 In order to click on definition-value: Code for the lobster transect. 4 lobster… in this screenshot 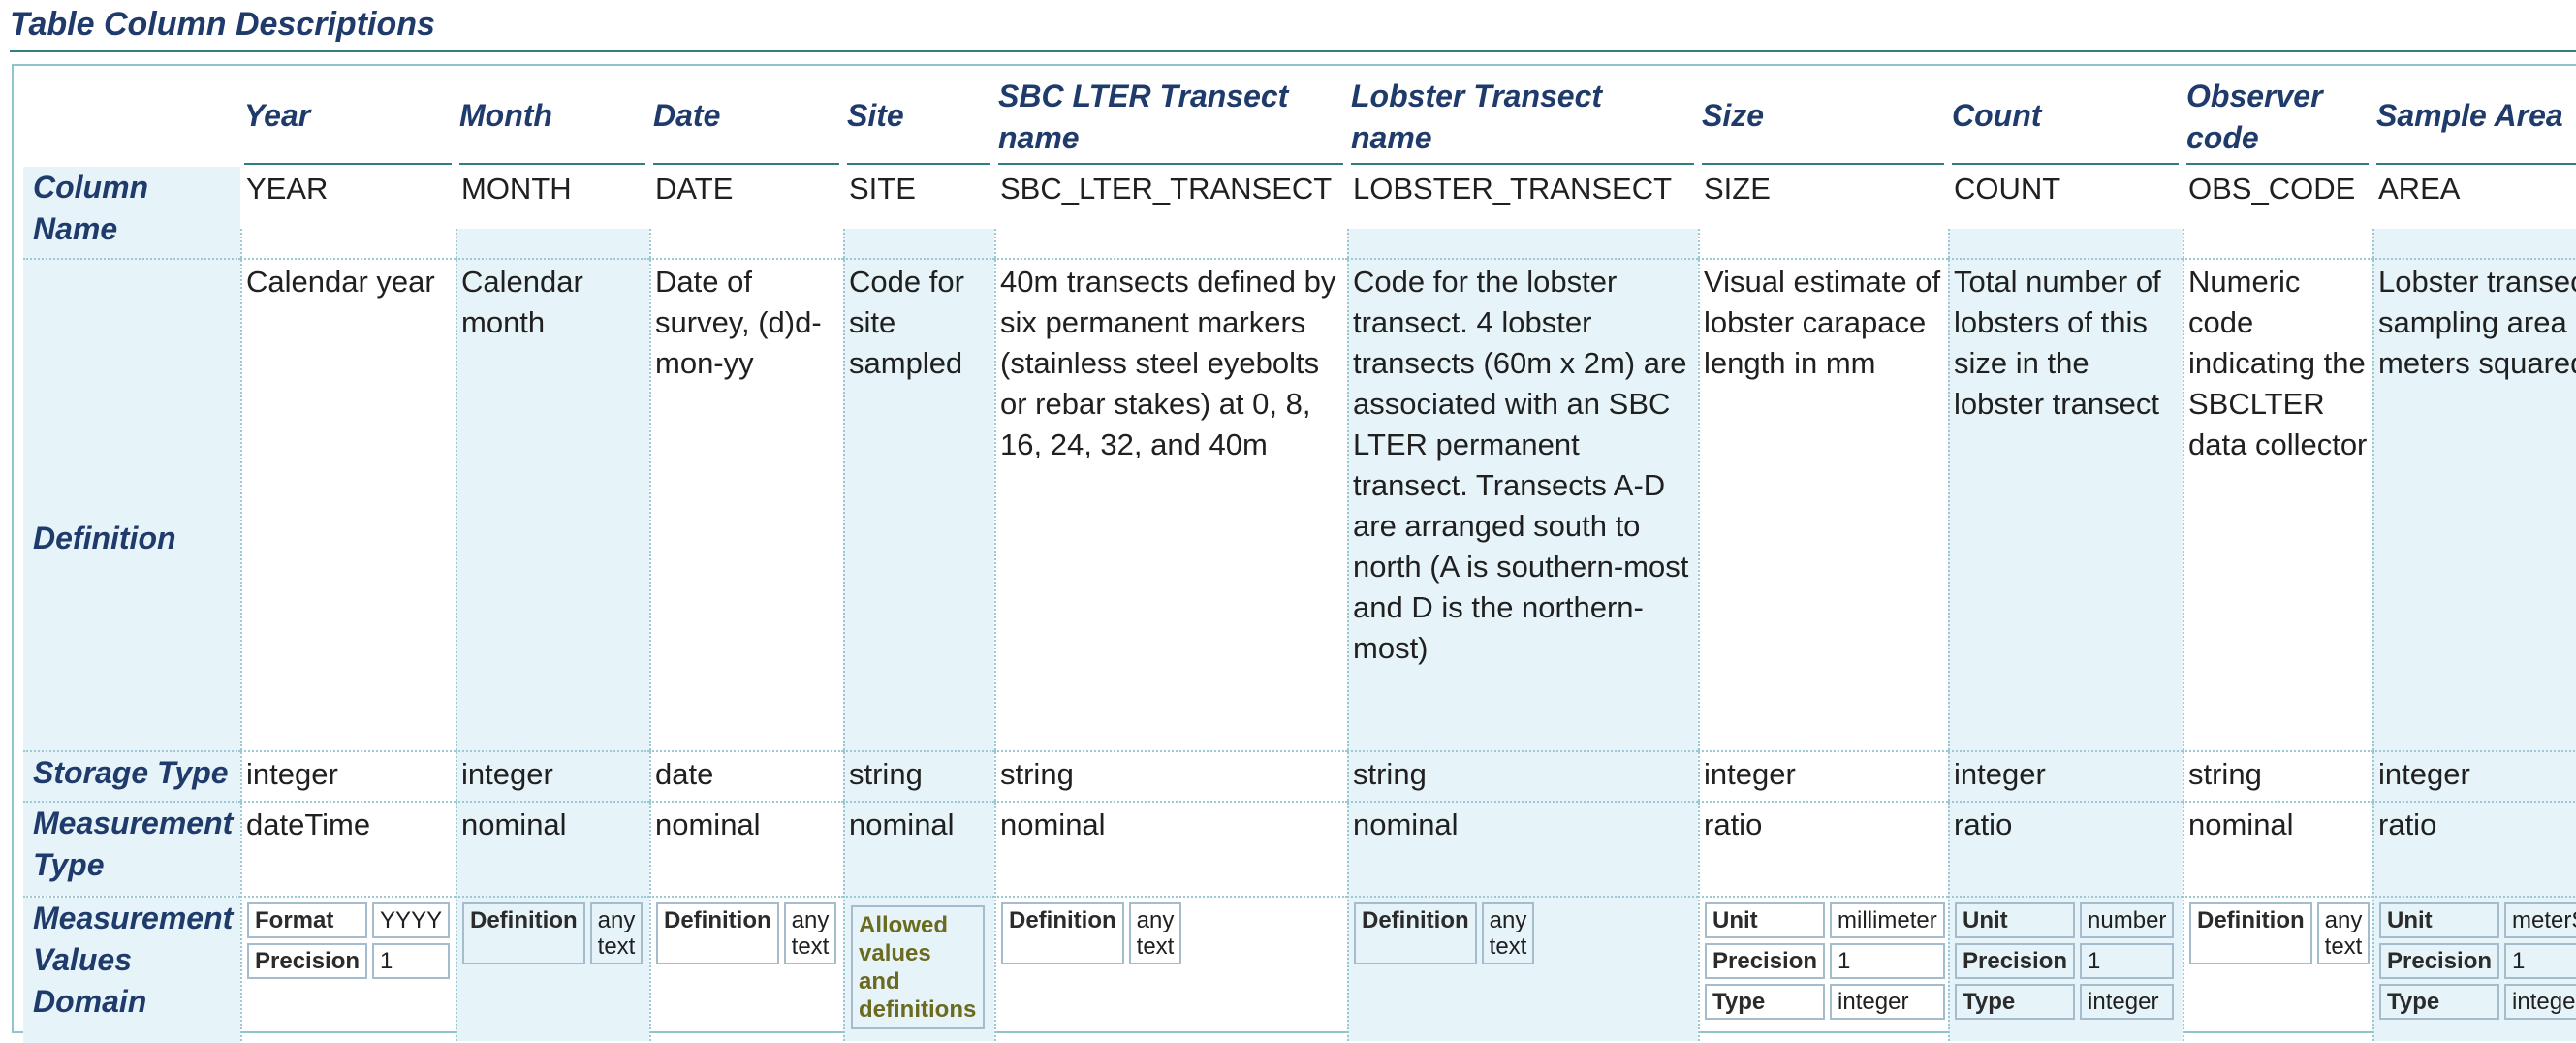, I will do `click(1521, 465)`.